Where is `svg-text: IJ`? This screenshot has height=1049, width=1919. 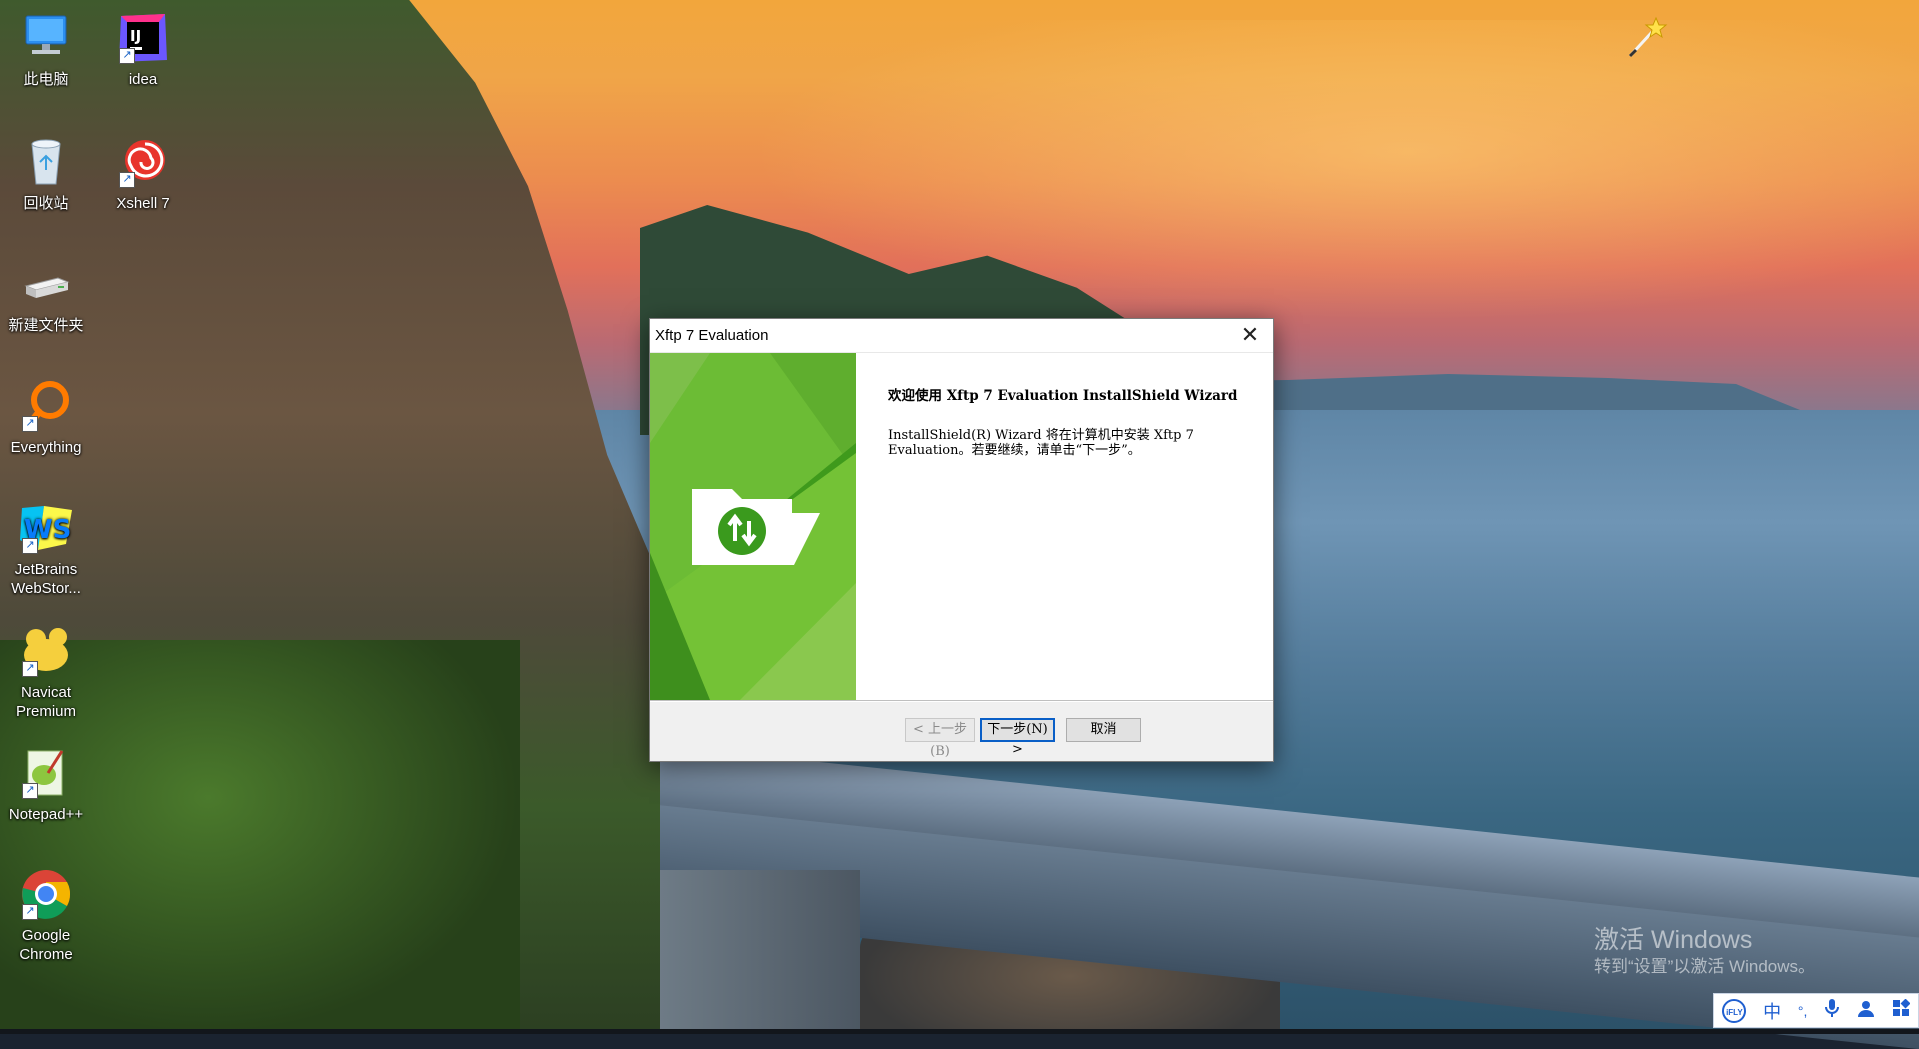 svg-text: IJ is located at coordinates (135, 36).